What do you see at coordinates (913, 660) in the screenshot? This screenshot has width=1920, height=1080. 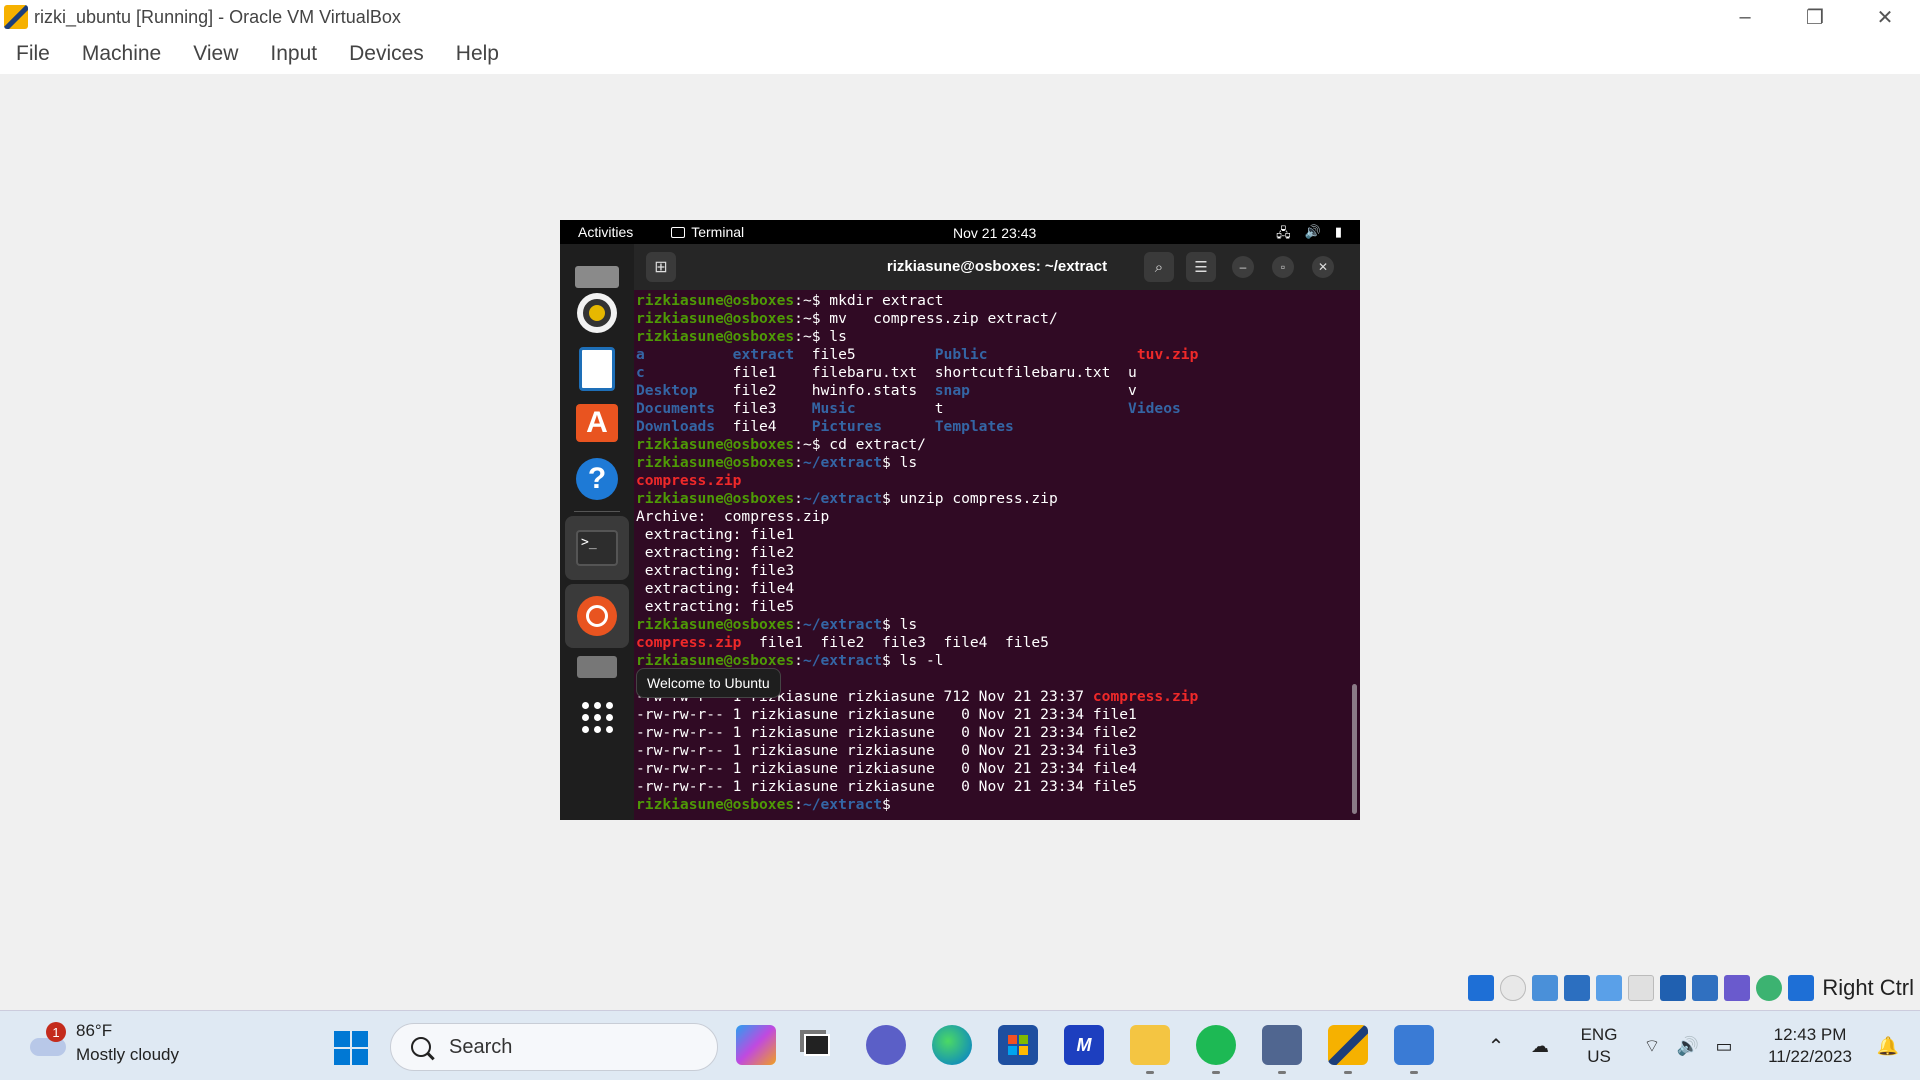 I see `terminal-text: $ ls -l` at bounding box center [913, 660].